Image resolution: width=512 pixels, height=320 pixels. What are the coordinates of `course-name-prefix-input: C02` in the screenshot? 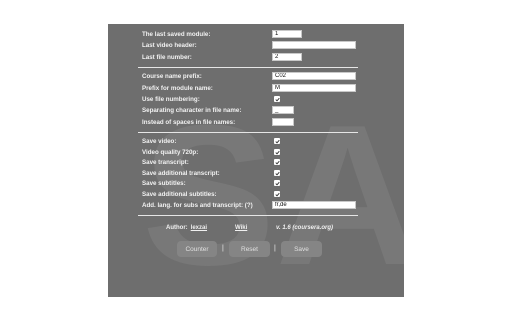 It's located at (314, 76).